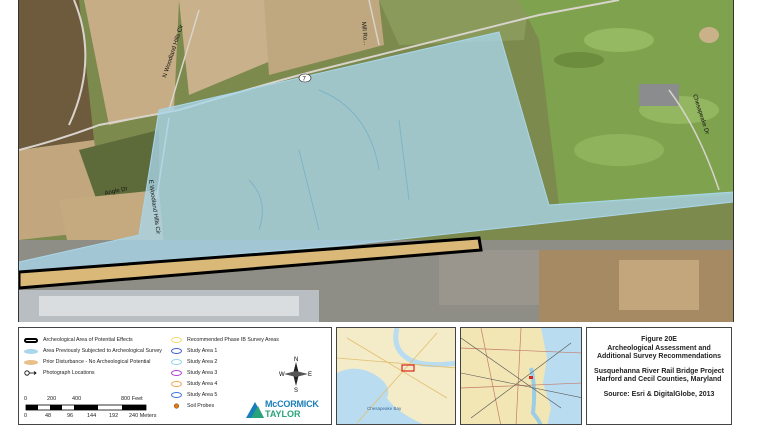  Describe the element at coordinates (176, 340) in the screenshot. I see `phase-ib-symbol` at that location.